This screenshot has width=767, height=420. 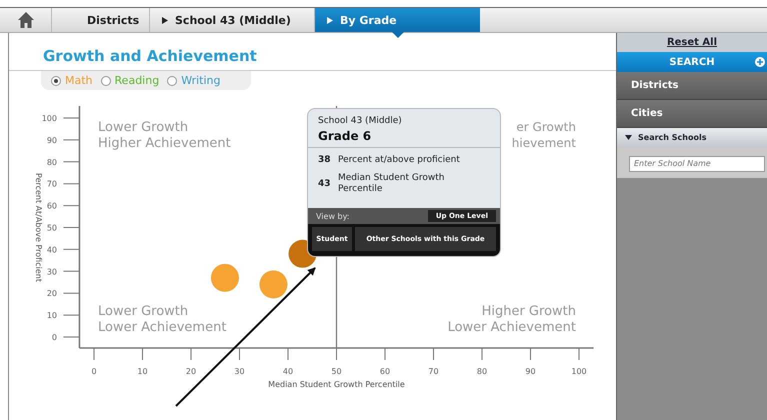 I want to click on stat-value: 38, so click(x=324, y=160).